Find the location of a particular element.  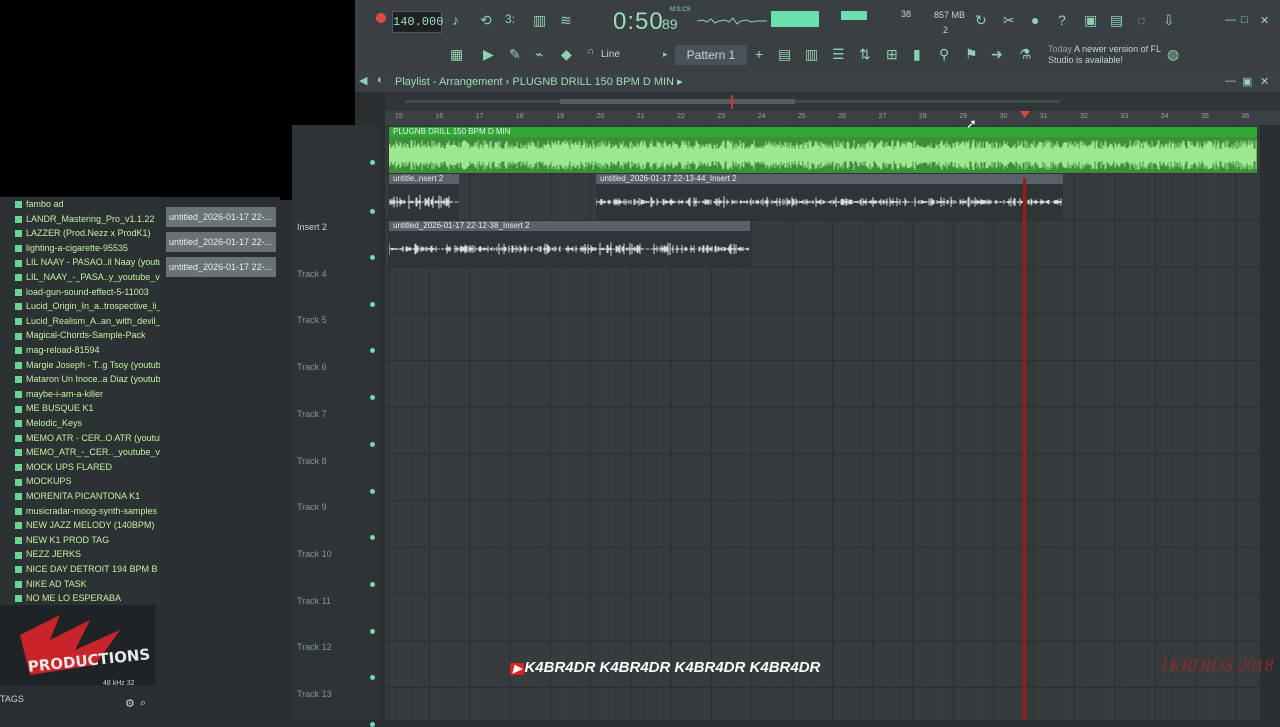

browser-item: MOCK UPS FLARED is located at coordinates (80, 467).